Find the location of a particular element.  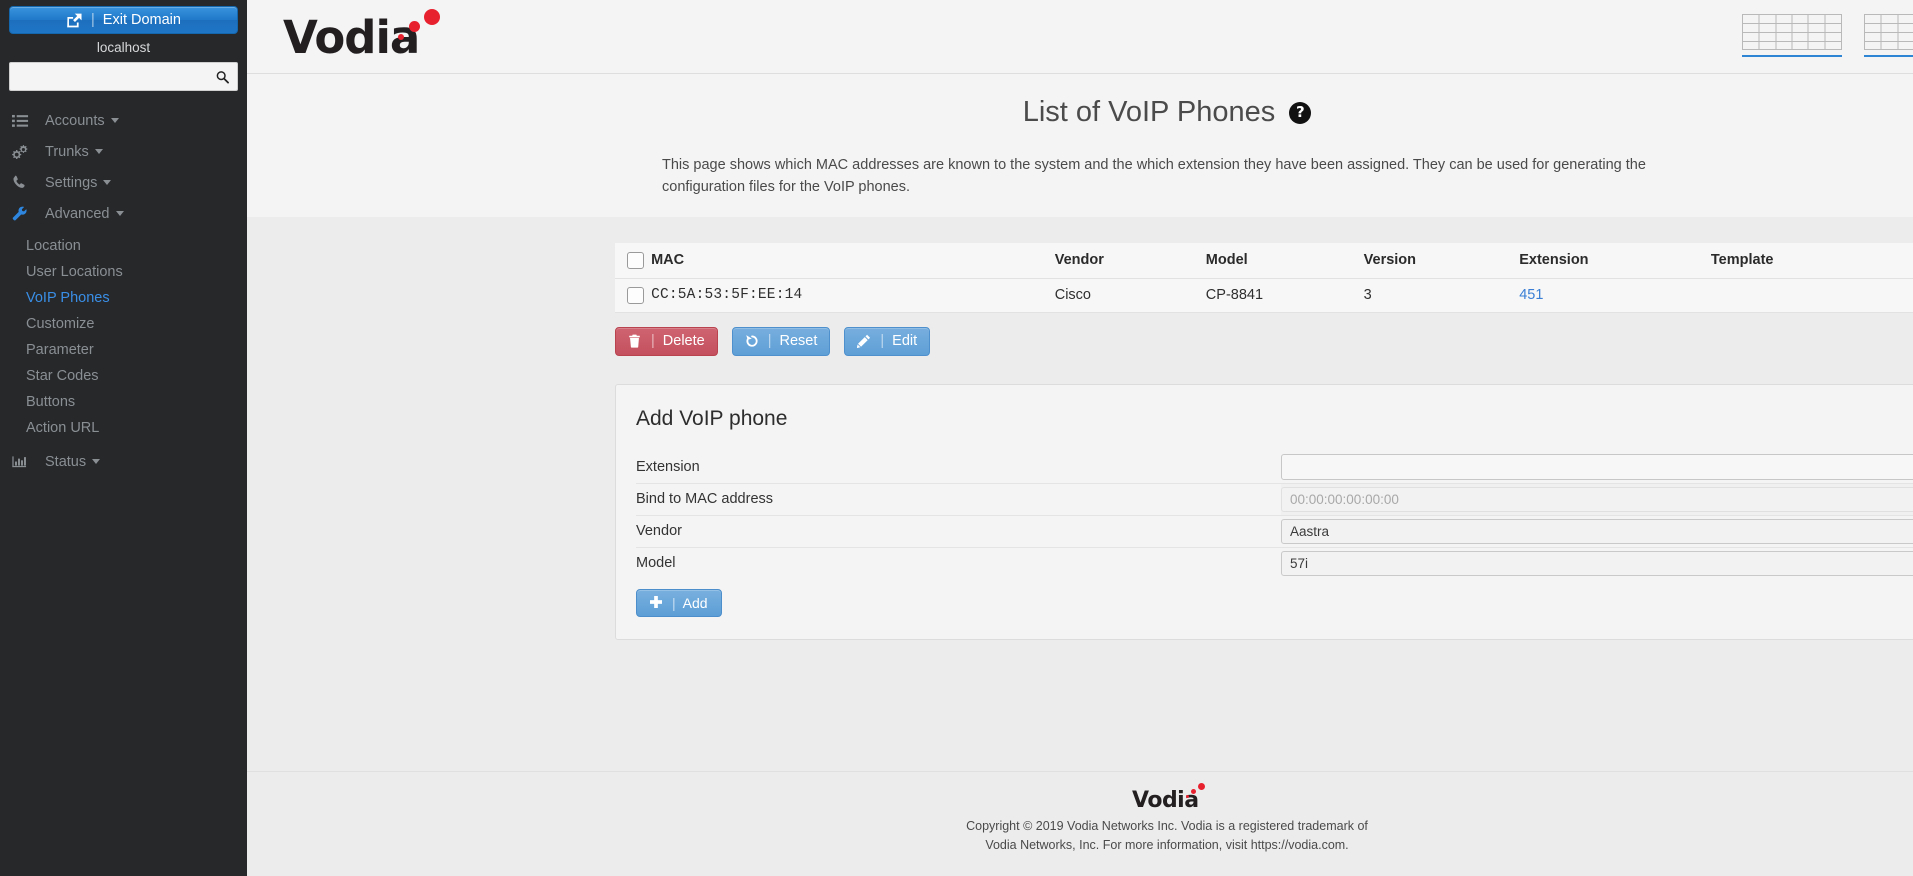

vendor-label: Vendor is located at coordinates (659, 531).